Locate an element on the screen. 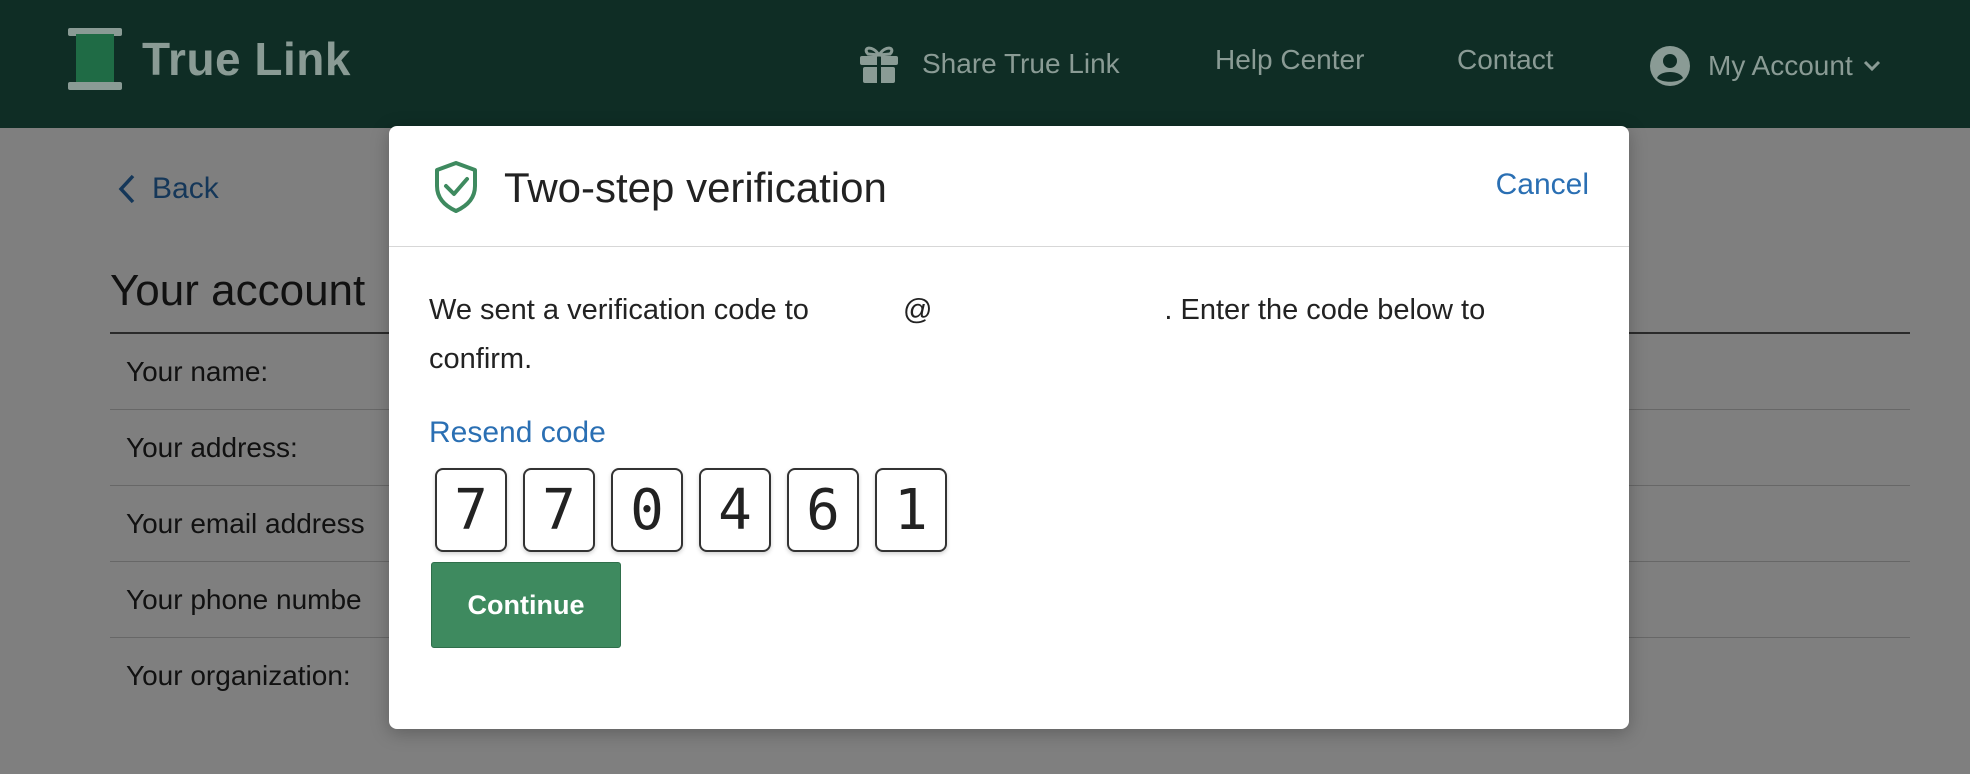 The width and height of the screenshot is (1970, 774). nav-account-menu: My Account is located at coordinates (1764, 66).